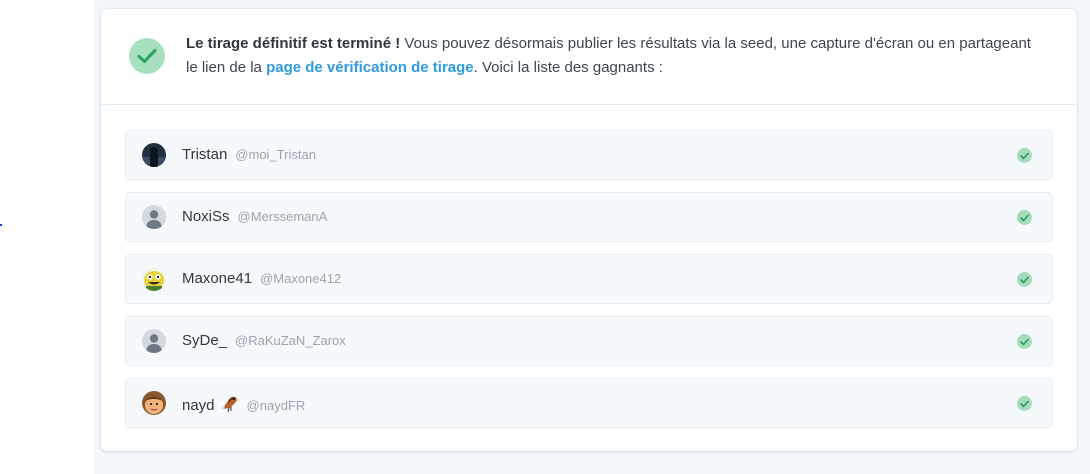 This screenshot has height=474, width=1090. I want to click on winner-name: Maxone41, so click(217, 278).